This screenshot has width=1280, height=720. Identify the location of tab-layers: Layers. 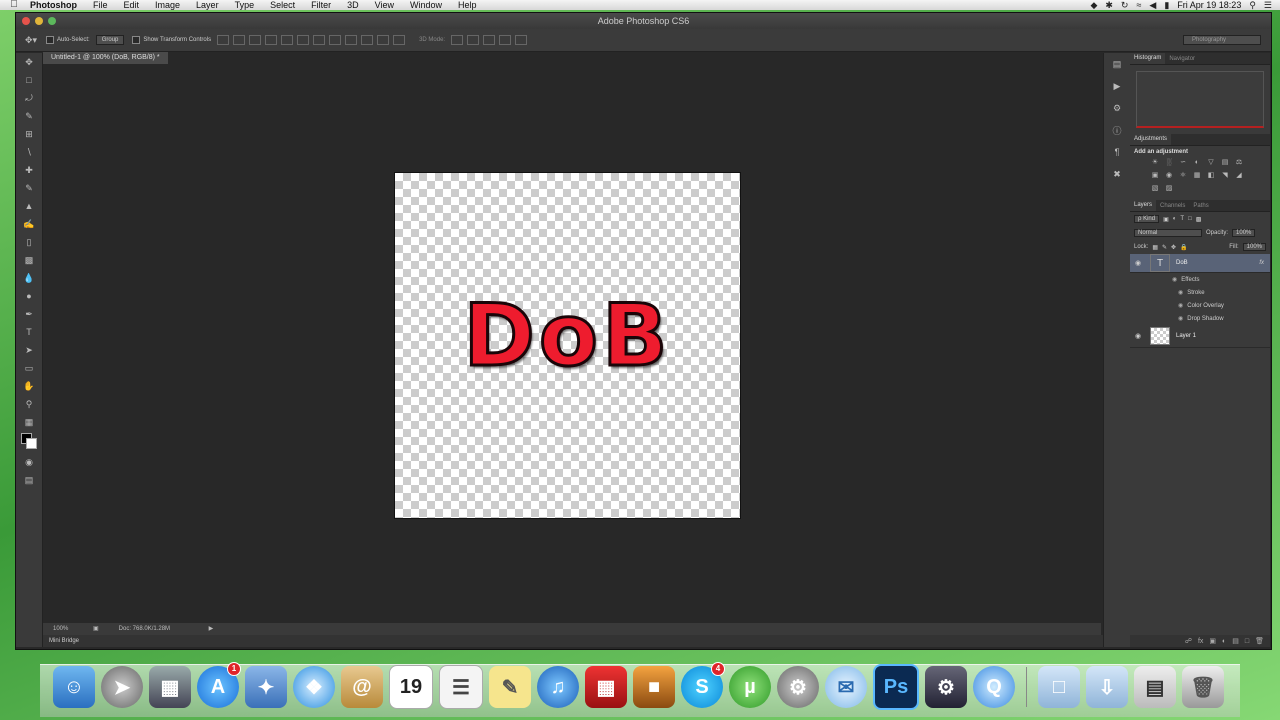
(1143, 205).